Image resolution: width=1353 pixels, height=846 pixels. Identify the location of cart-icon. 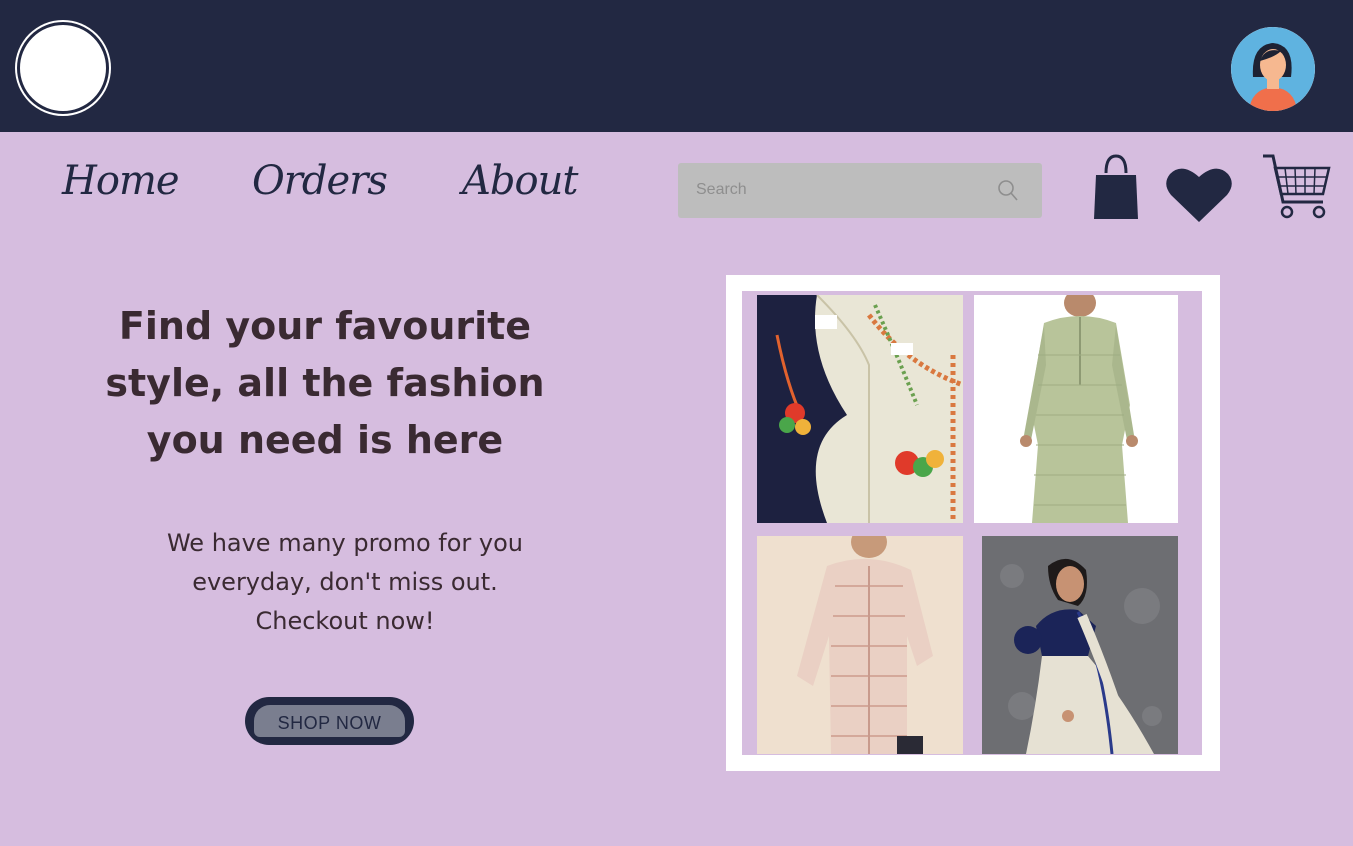
(1297, 189).